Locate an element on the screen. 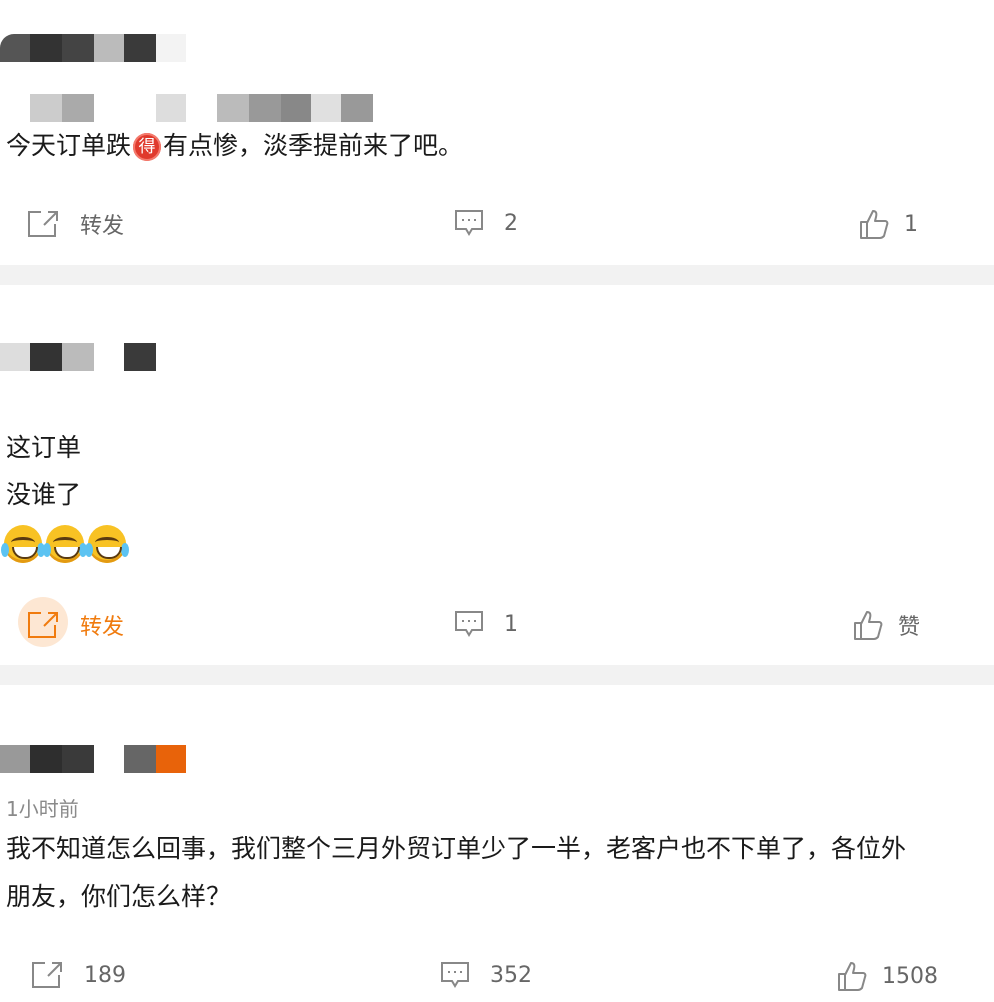 This screenshot has width=994, height=1002. comment-button: 2 is located at coordinates (486, 223).